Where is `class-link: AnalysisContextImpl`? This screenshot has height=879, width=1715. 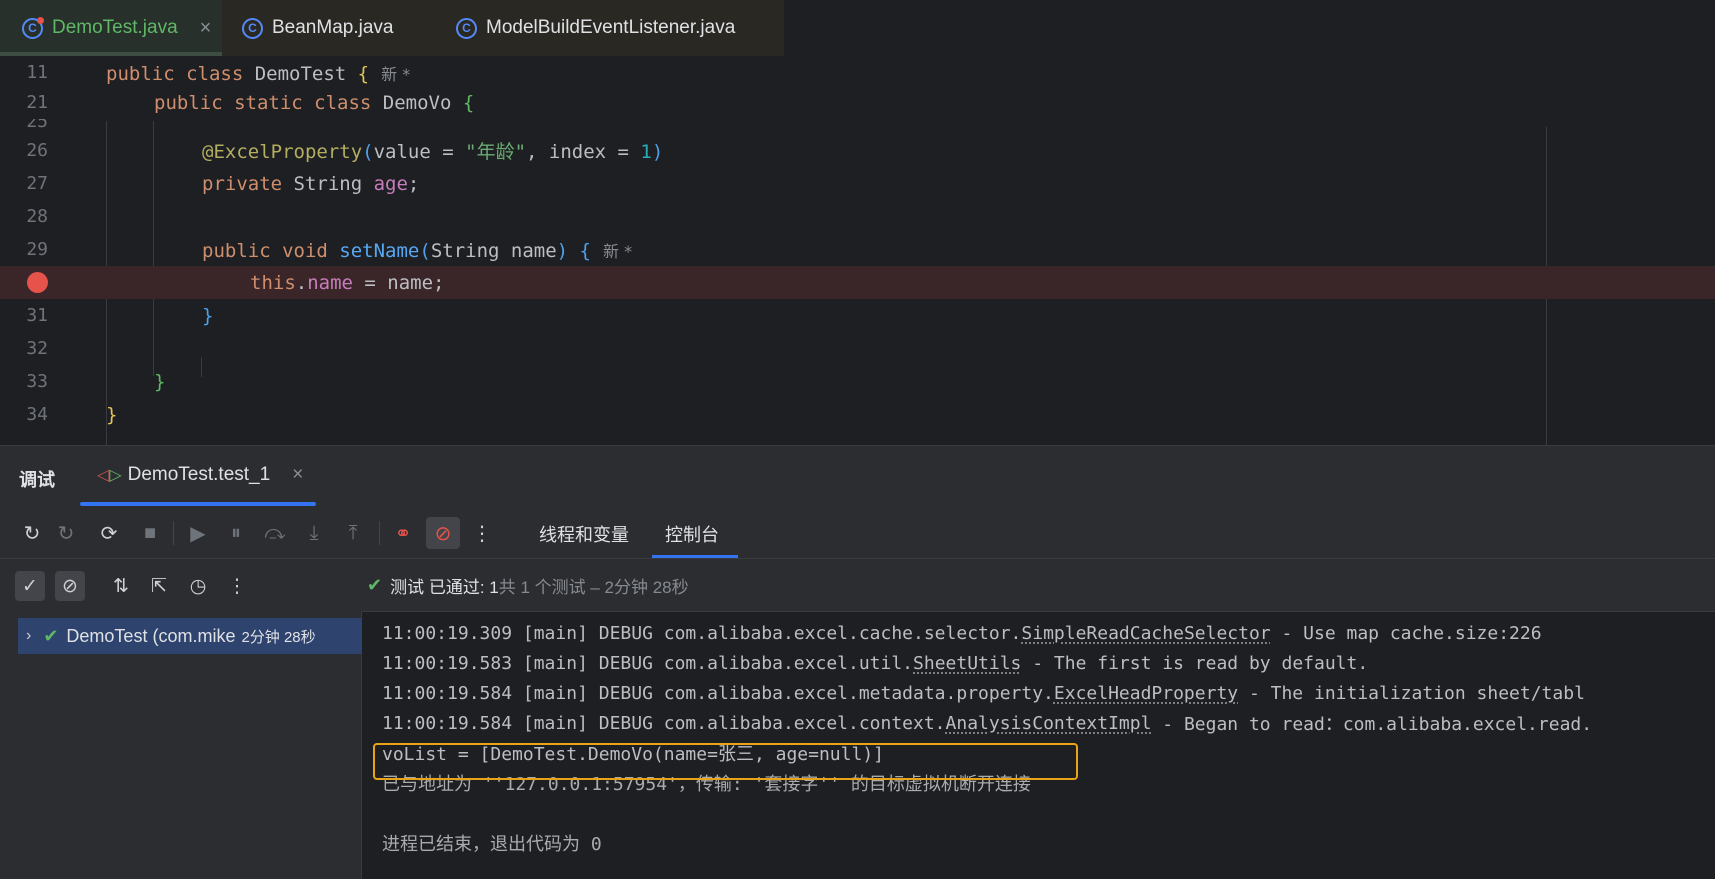 class-link: AnalysisContextImpl is located at coordinates (1049, 723).